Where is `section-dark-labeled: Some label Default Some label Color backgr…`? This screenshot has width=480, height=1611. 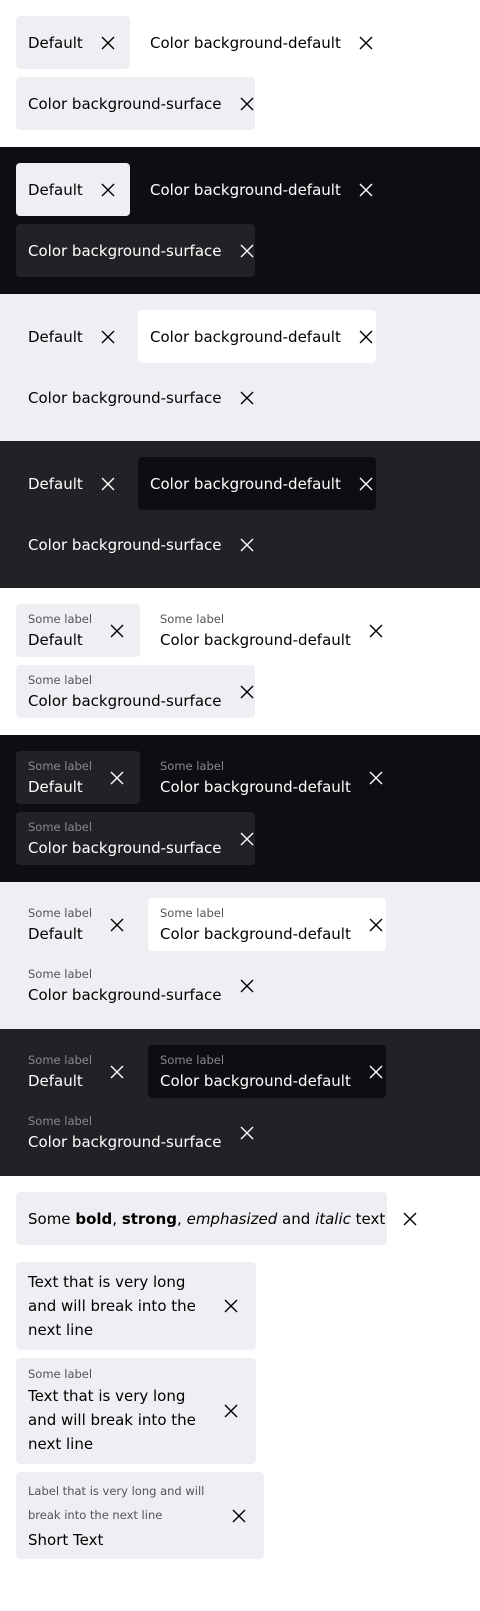 section-dark-labeled: Some label Default Some label Color backgr… is located at coordinates (240, 808).